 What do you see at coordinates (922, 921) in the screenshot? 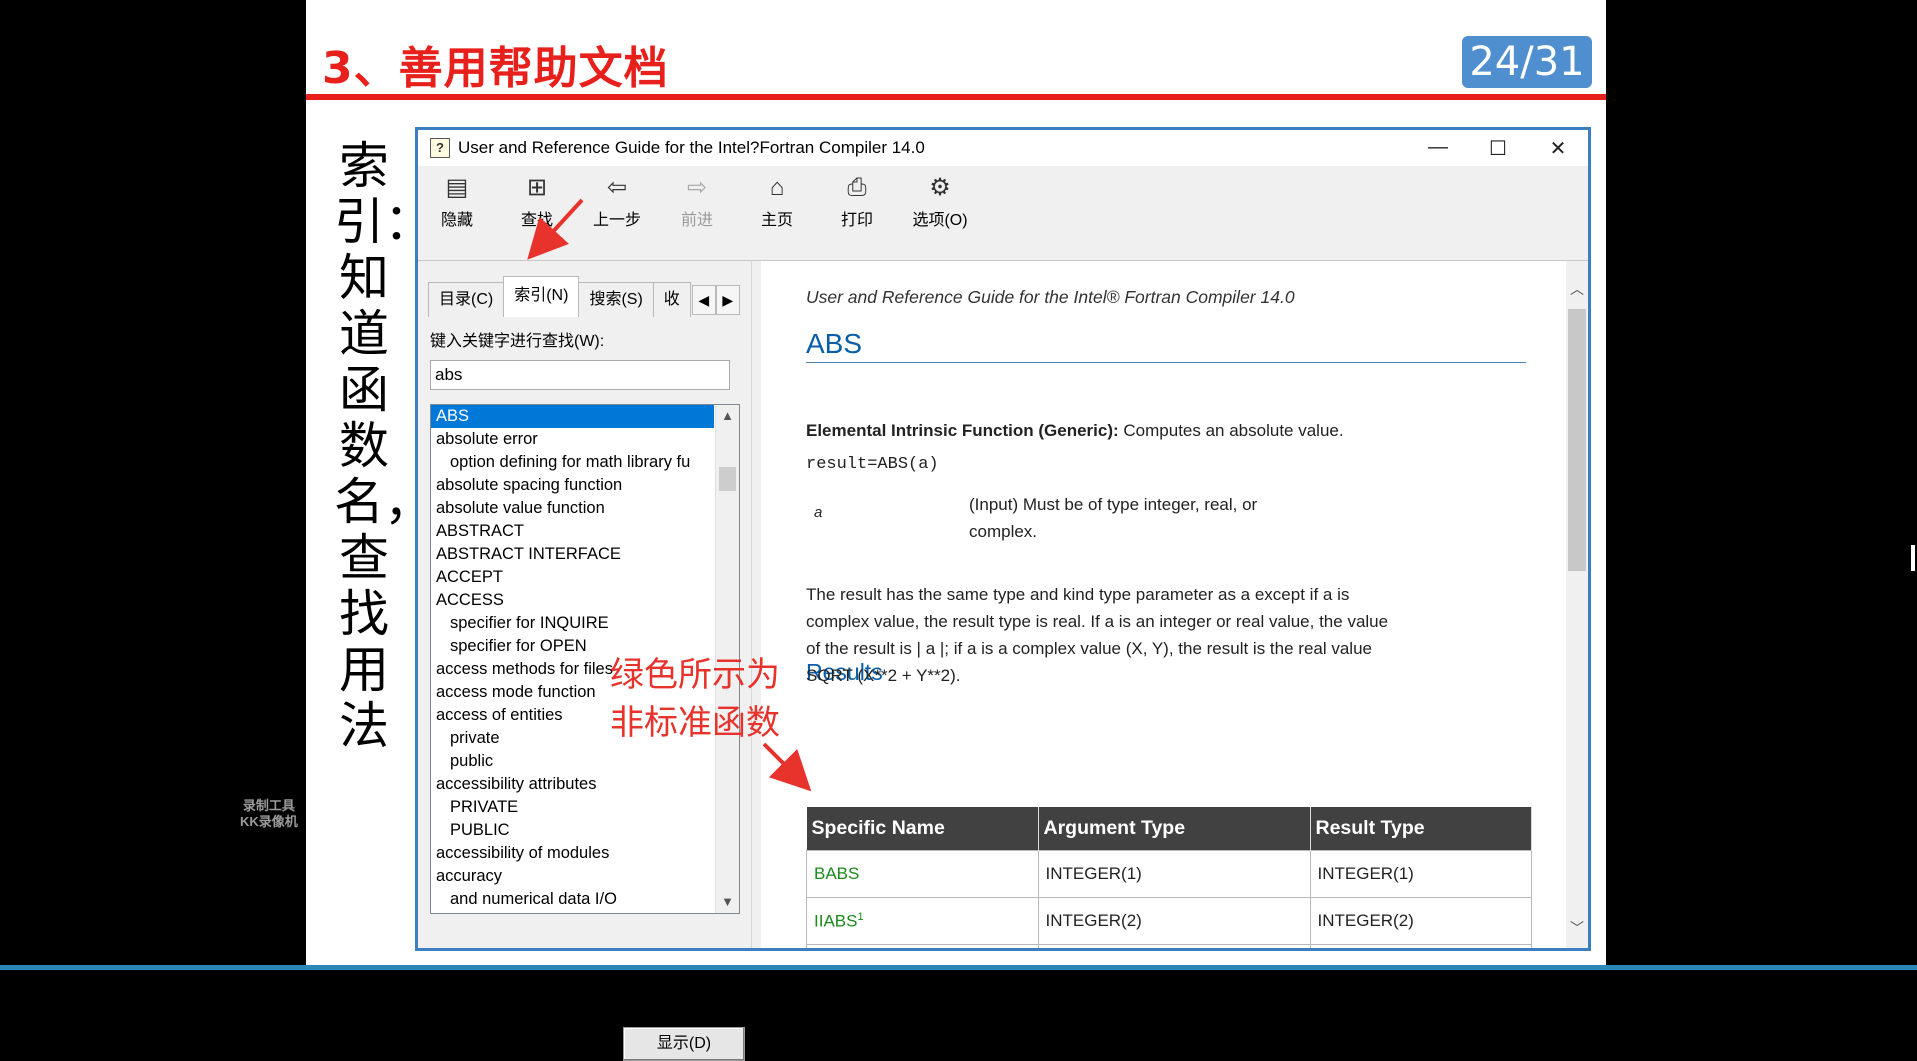
I see `specific-name-cell: IIABS1` at bounding box center [922, 921].